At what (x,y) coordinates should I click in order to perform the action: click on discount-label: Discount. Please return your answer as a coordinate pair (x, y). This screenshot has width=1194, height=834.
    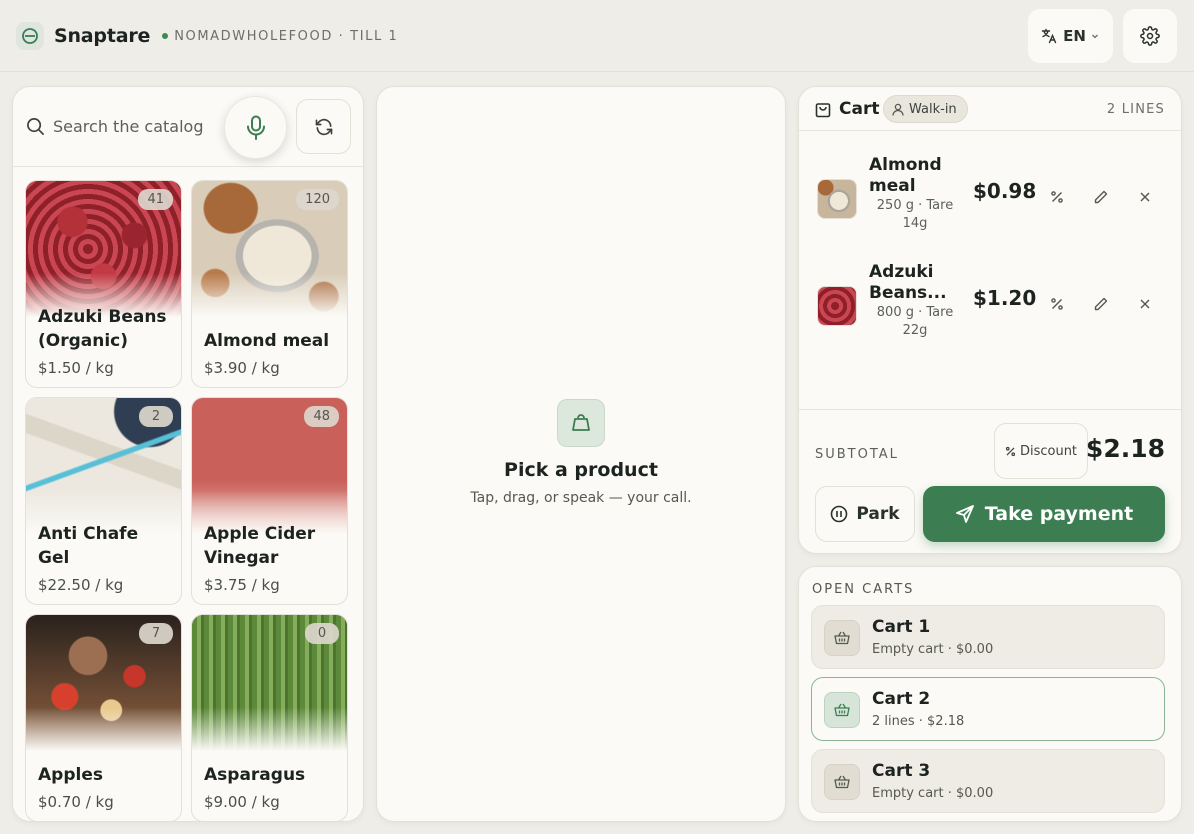
    Looking at the image, I should click on (1048, 451).